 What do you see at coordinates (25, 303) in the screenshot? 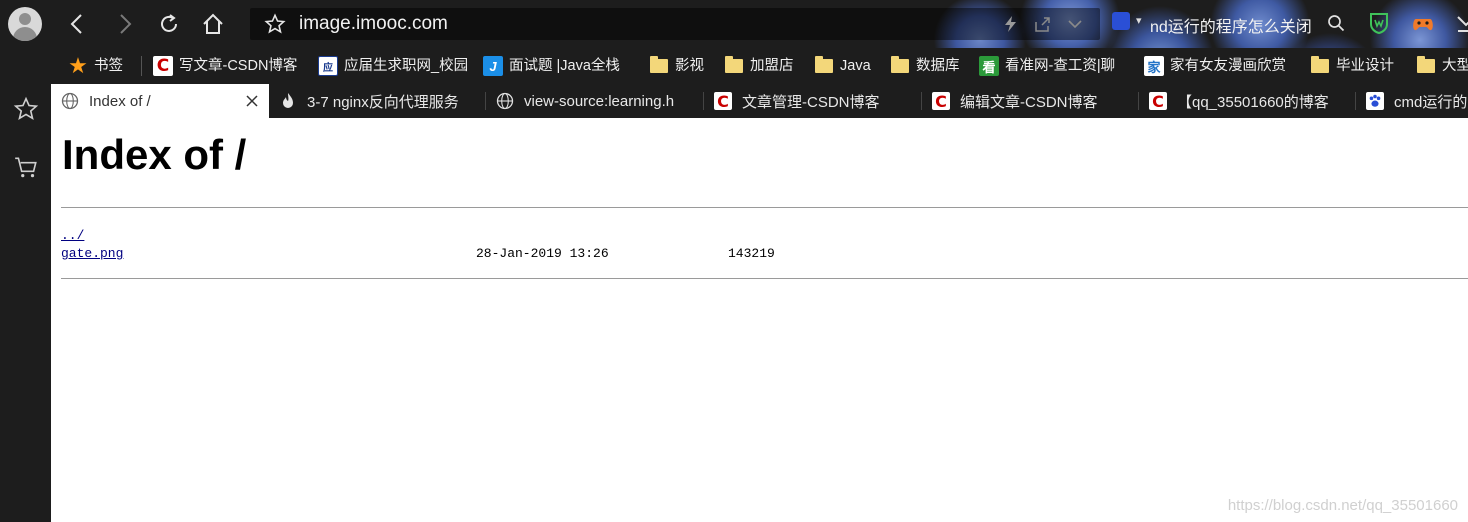
I see `sidebar` at bounding box center [25, 303].